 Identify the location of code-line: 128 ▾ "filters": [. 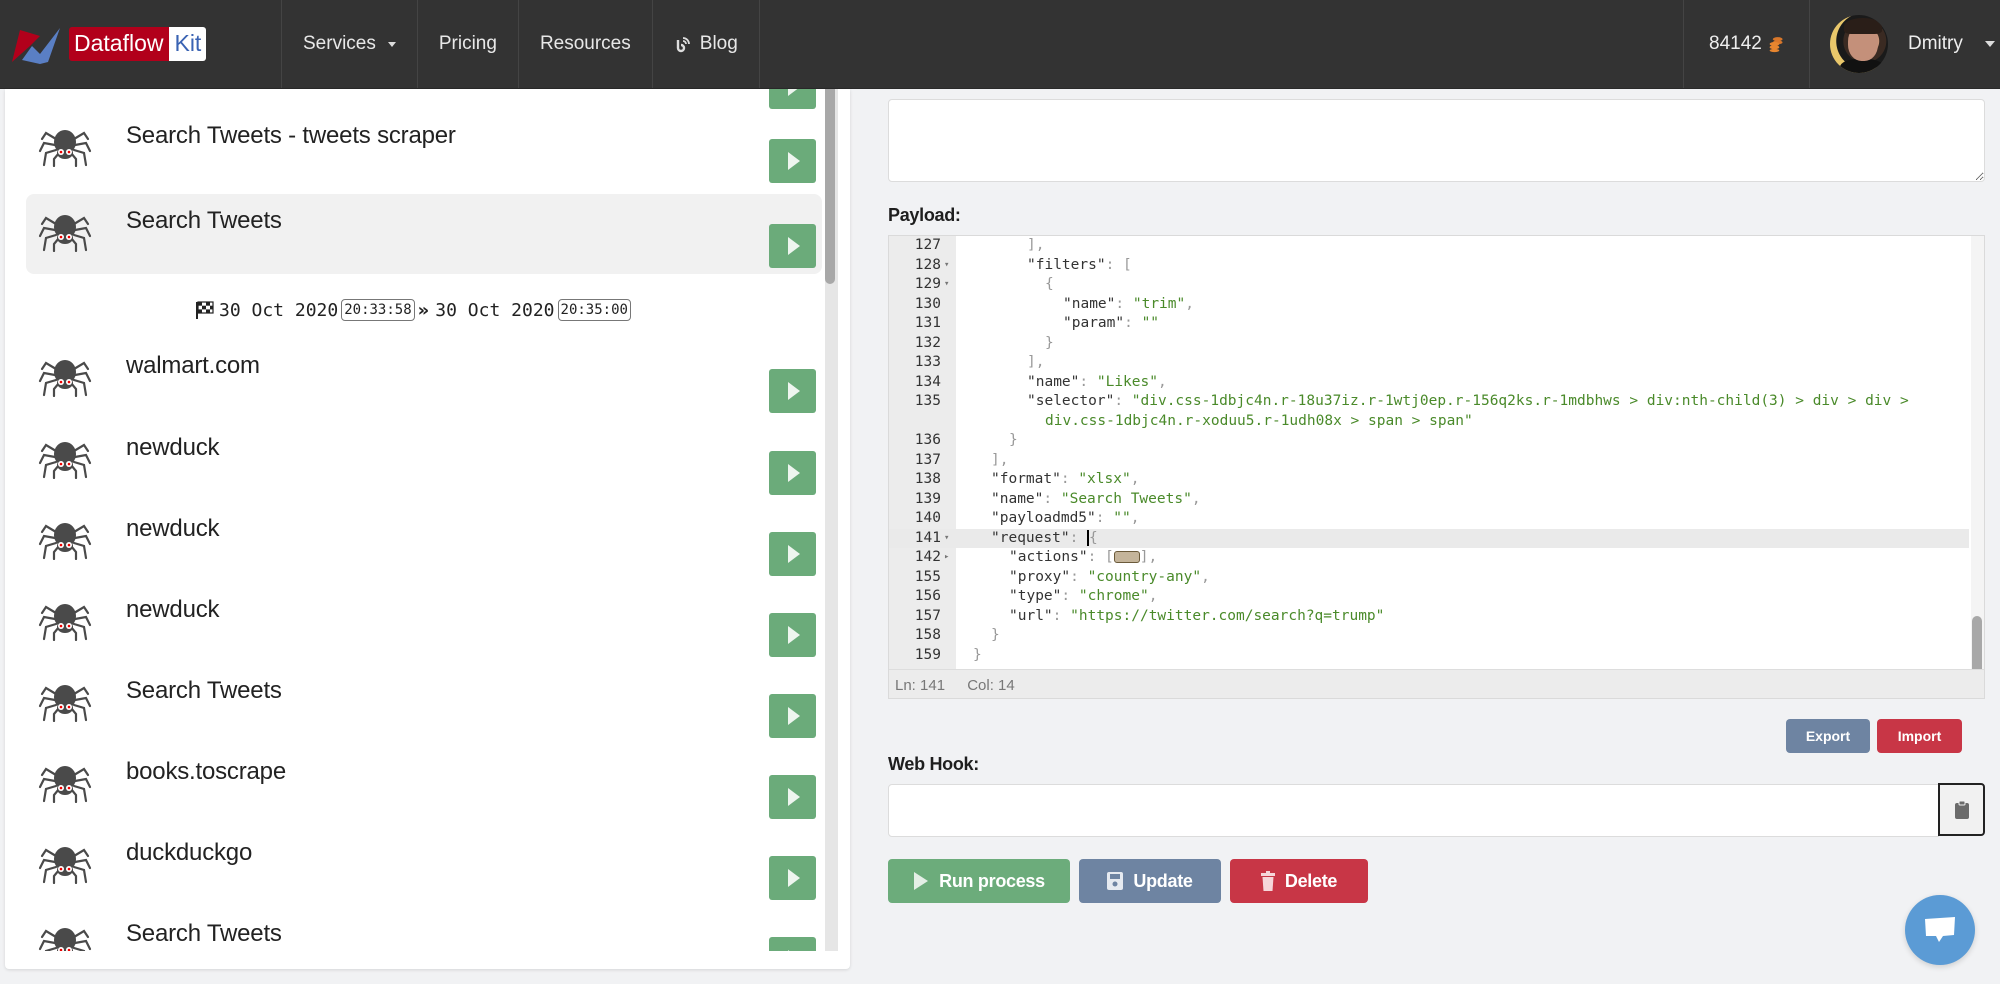
(1429, 266).